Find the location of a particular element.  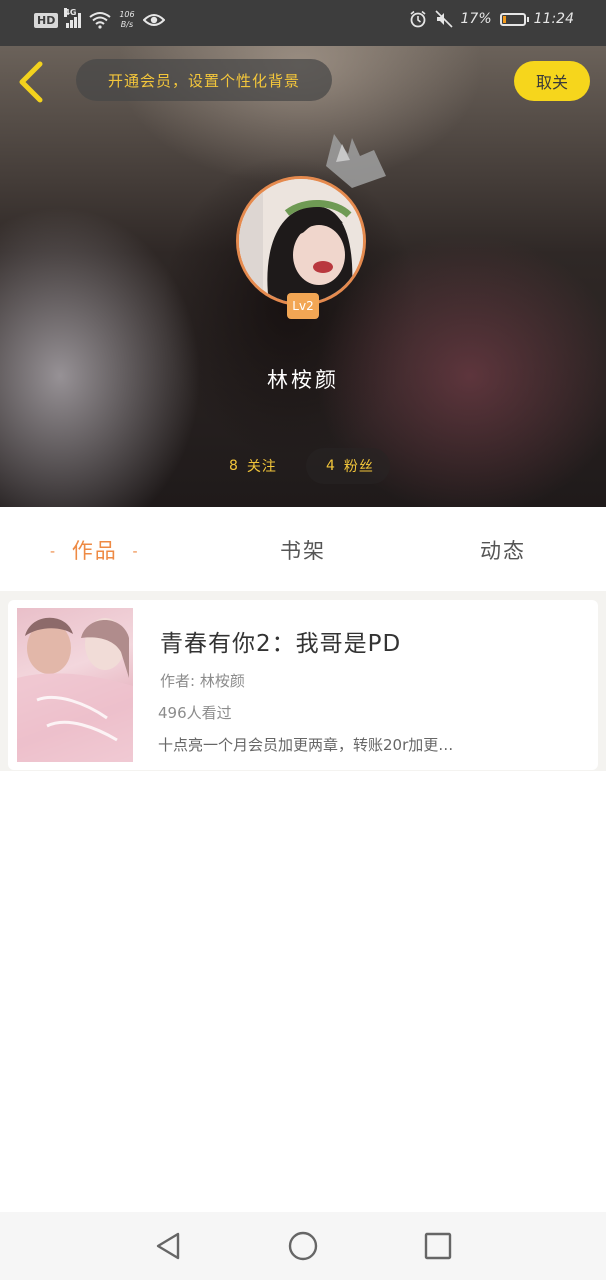

book-views: 496人看过 is located at coordinates (195, 713).